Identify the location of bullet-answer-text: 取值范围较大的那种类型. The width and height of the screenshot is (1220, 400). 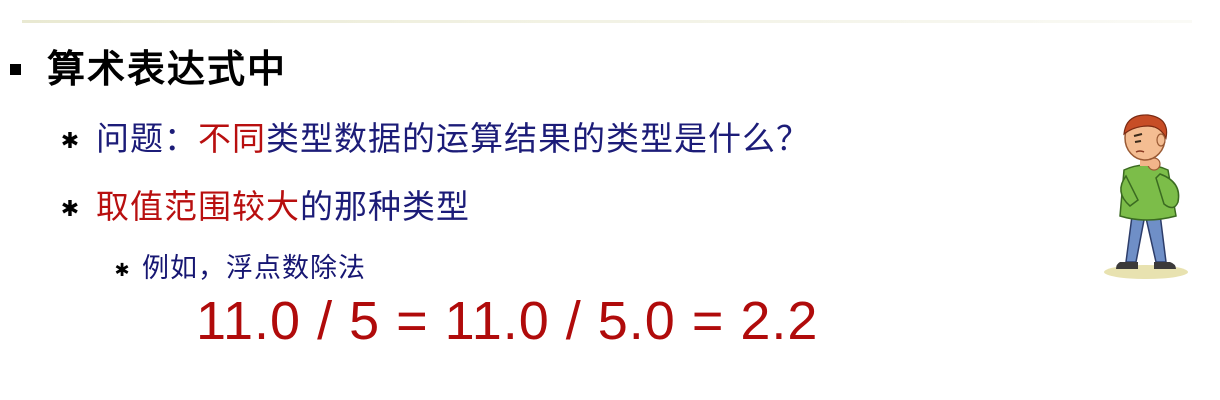
(283, 204).